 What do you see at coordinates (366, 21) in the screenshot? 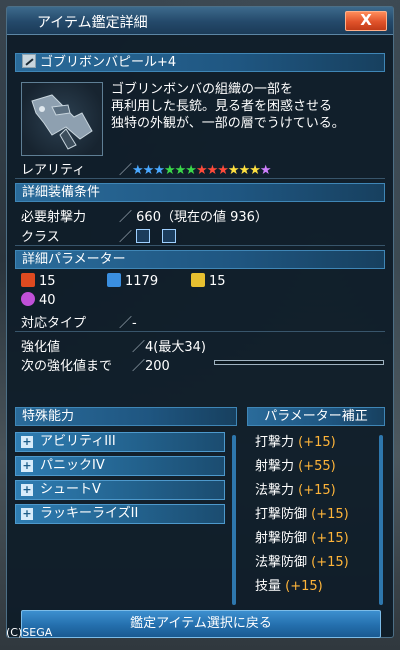
I see `close-button: X` at bounding box center [366, 21].